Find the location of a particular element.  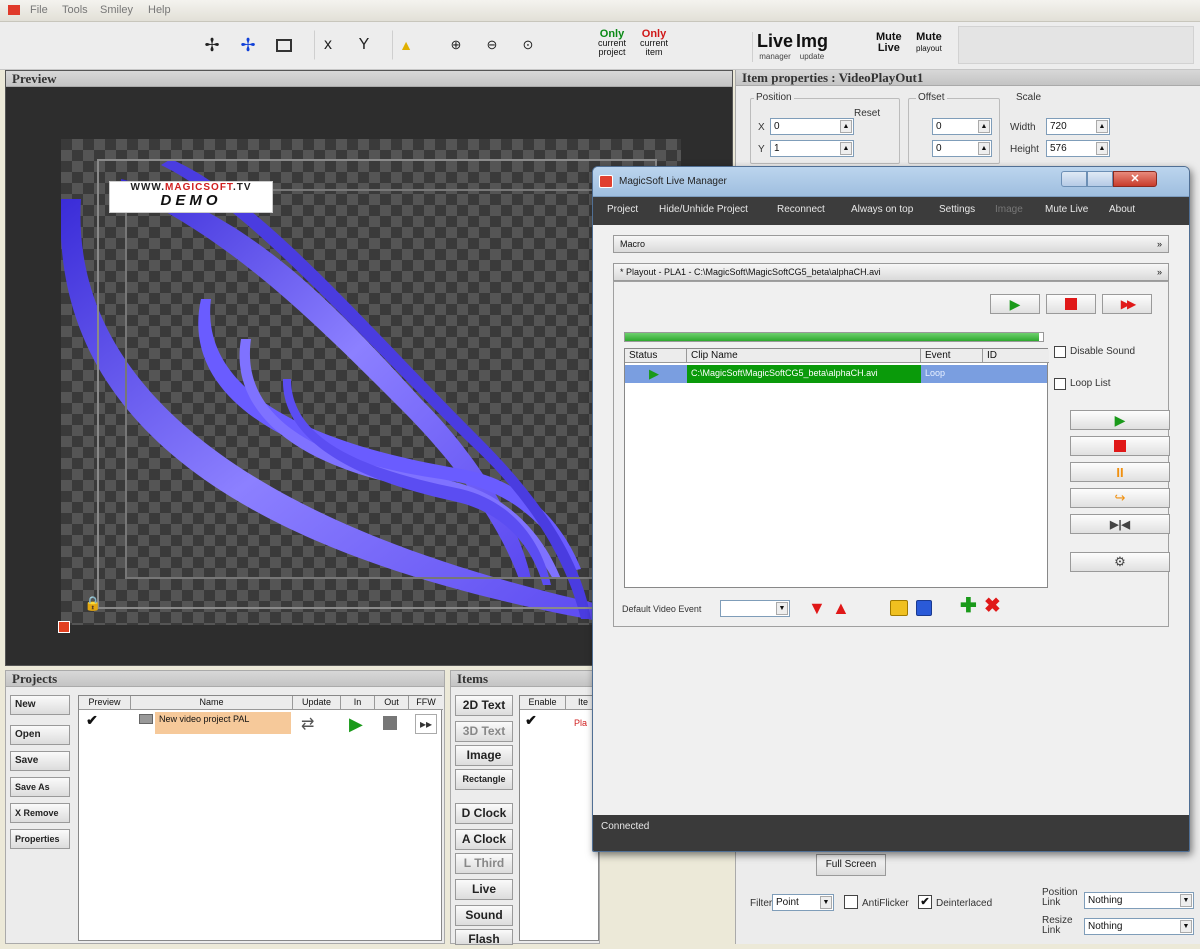

clip-options-button: ⚙ is located at coordinates (1120, 562).